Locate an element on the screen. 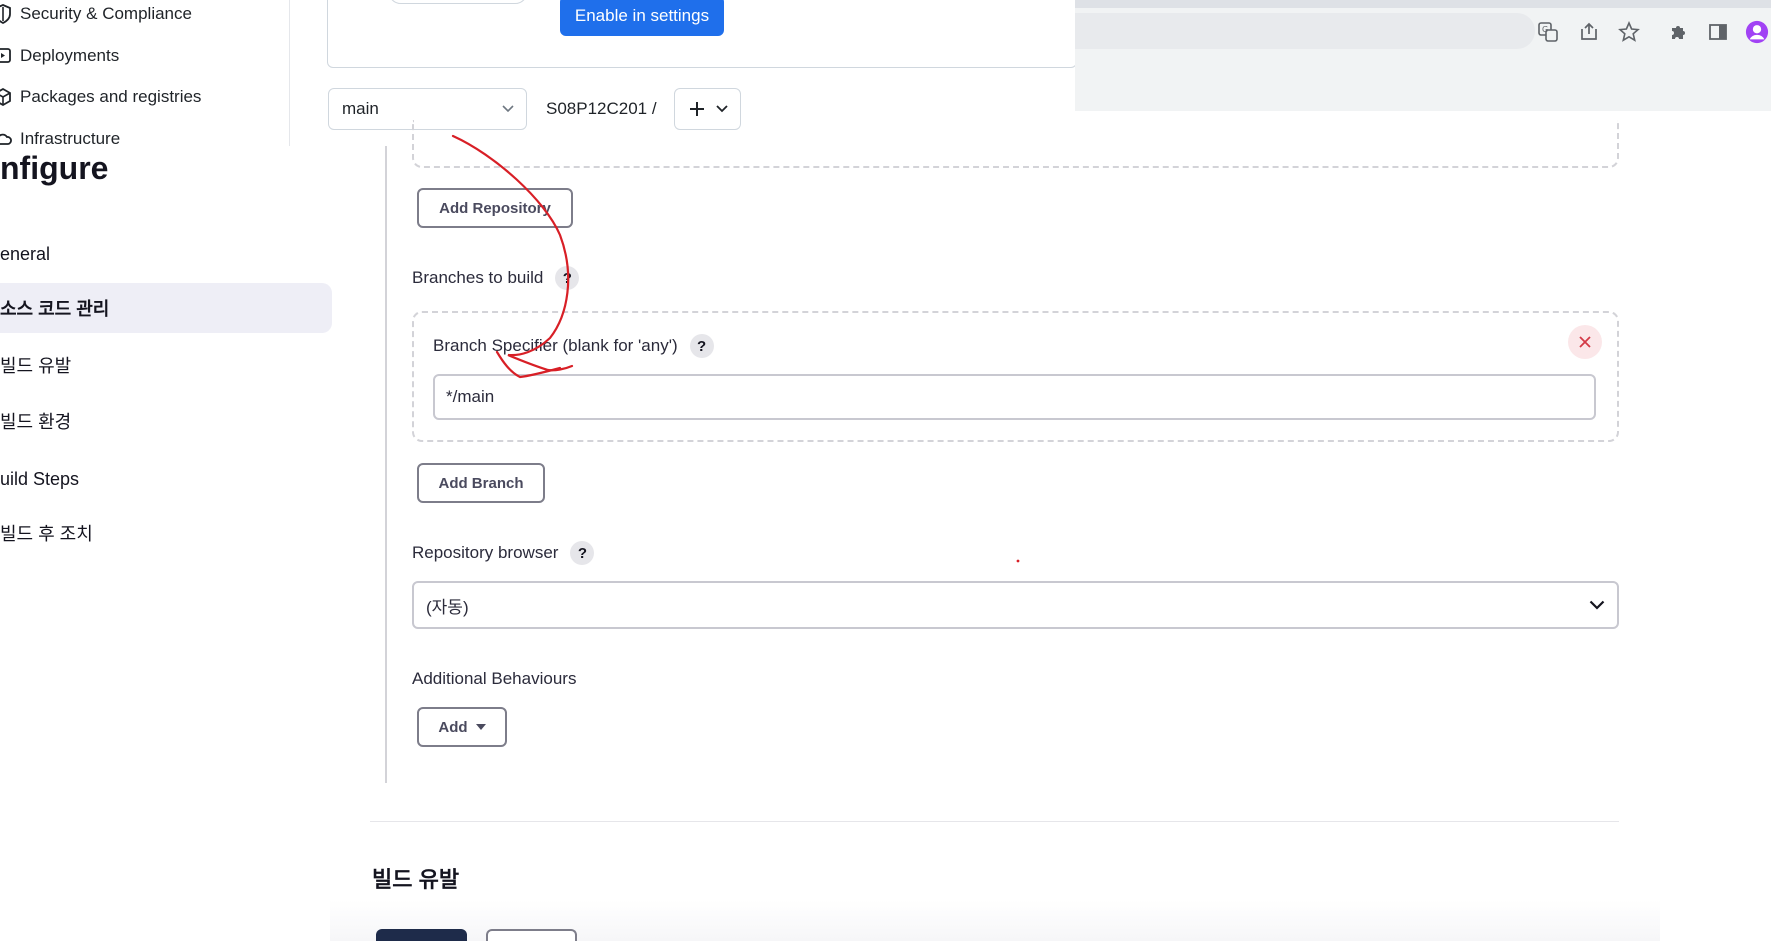  section-divider is located at coordinates (994, 821).